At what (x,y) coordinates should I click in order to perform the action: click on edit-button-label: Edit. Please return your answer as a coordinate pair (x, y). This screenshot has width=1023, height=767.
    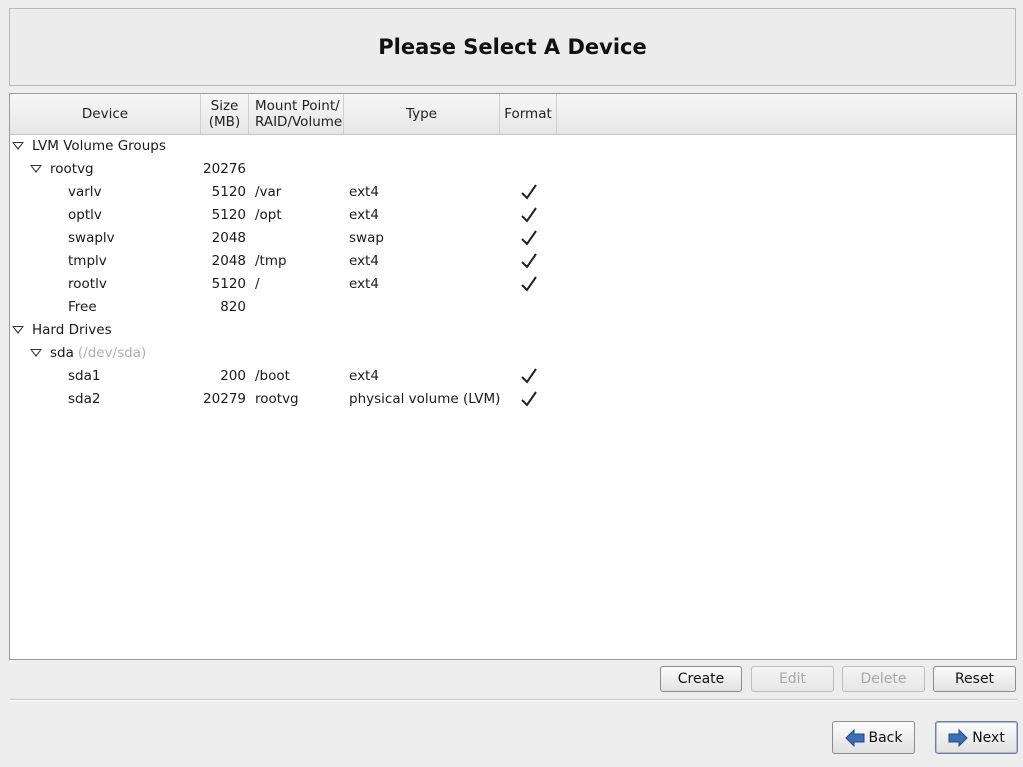
    Looking at the image, I should click on (792, 679).